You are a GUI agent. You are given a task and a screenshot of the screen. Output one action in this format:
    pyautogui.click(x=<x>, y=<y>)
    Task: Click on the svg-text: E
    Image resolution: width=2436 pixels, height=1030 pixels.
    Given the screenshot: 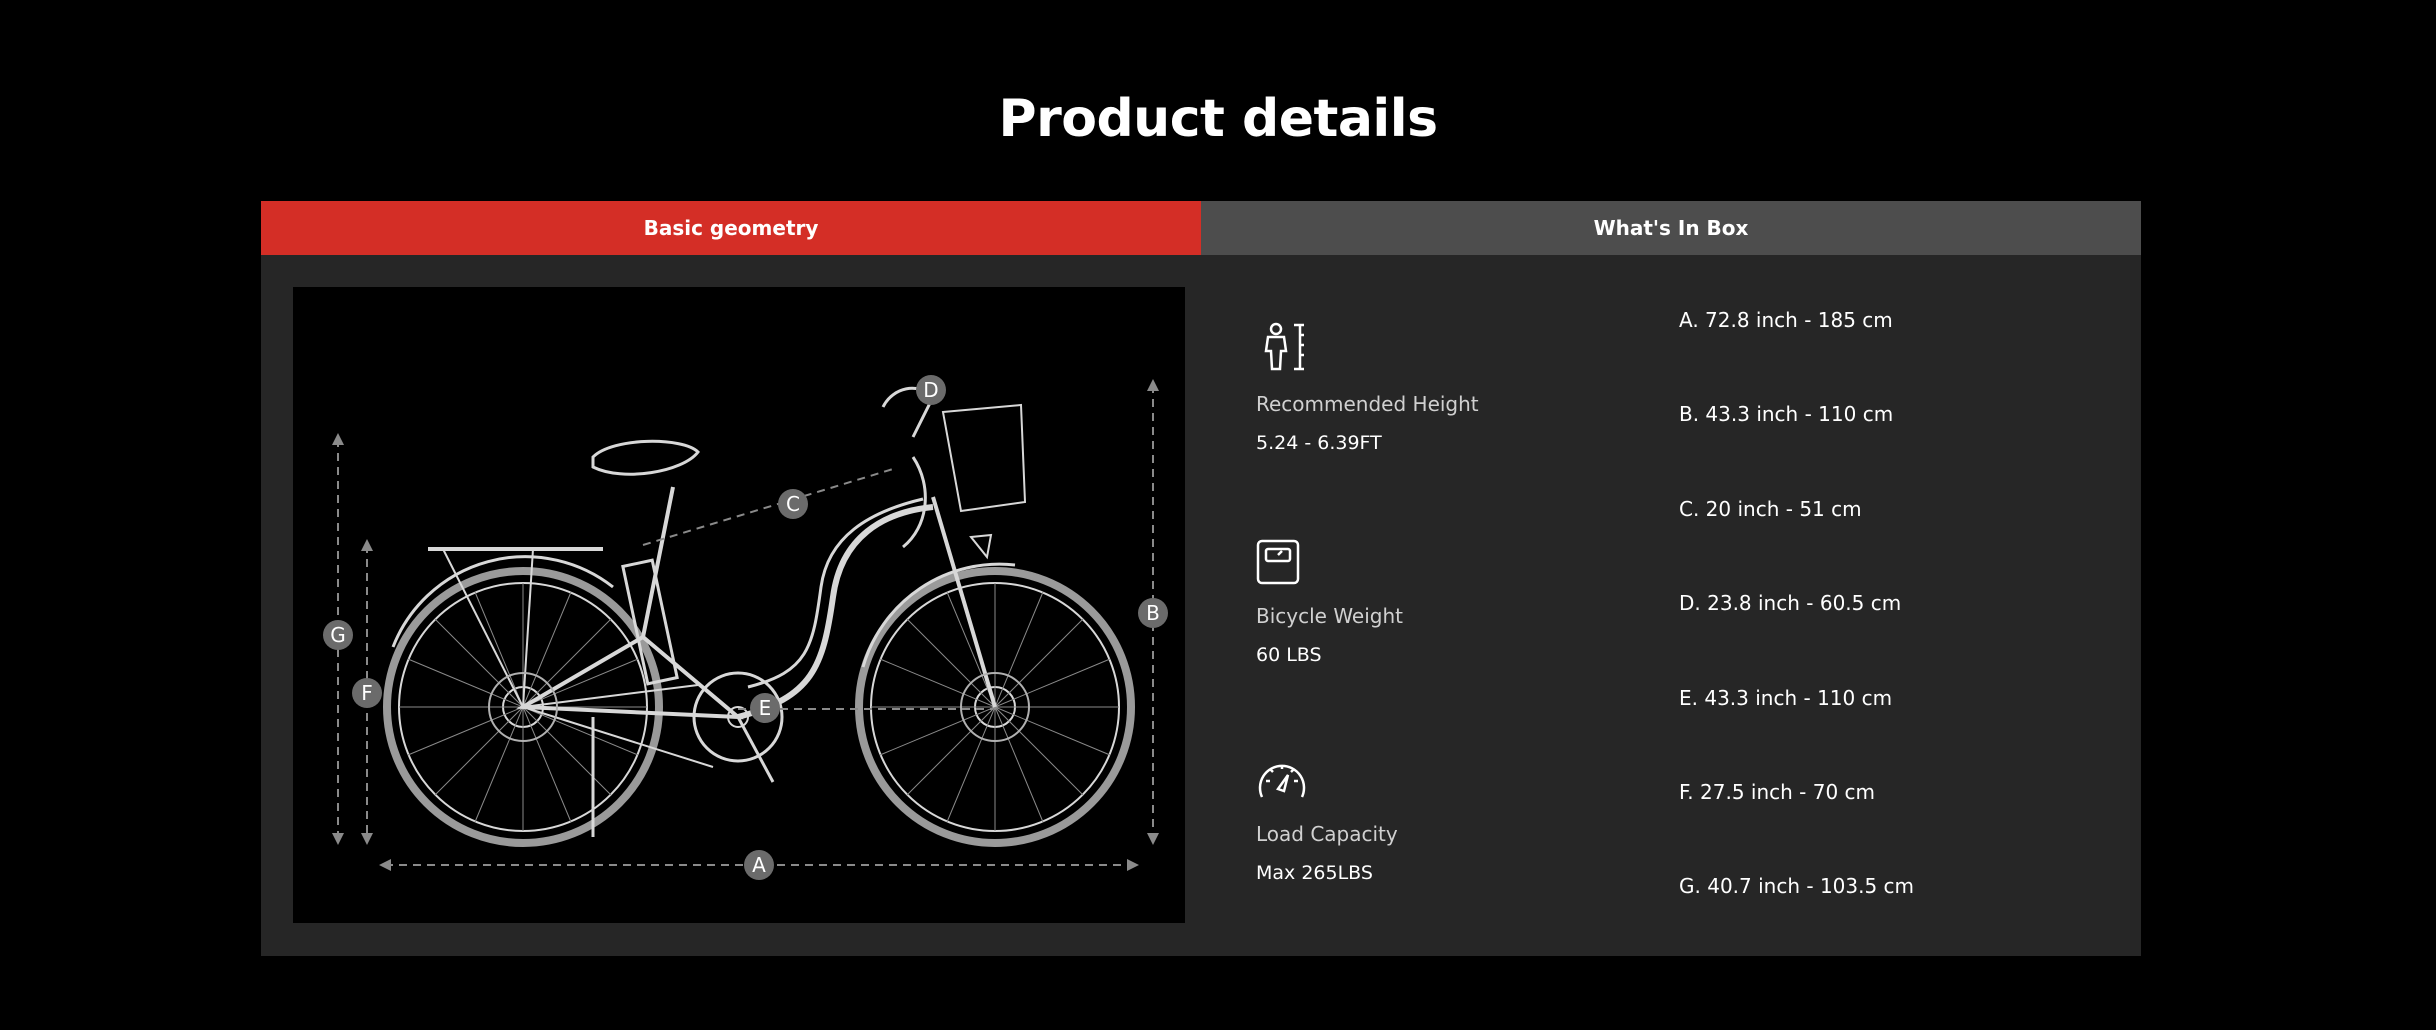 What is the action you would take?
    pyautogui.click(x=765, y=708)
    